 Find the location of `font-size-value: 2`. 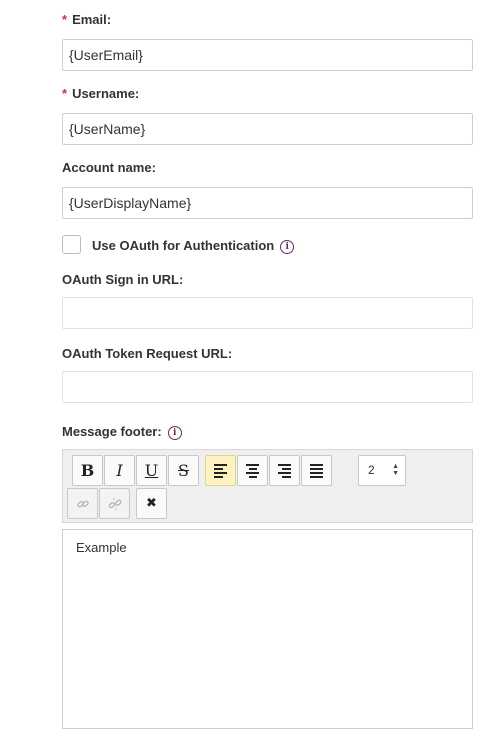

font-size-value: 2 is located at coordinates (371, 470).